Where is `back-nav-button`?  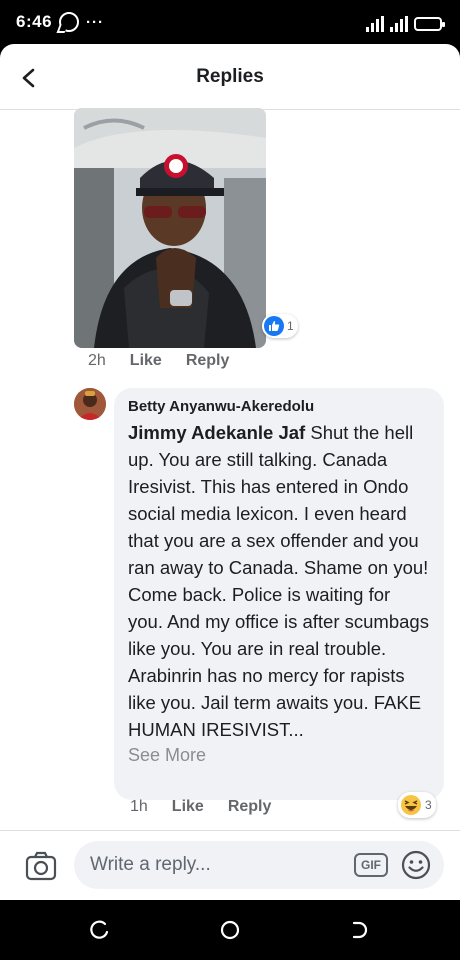
back-nav-button is located at coordinates (360, 930).